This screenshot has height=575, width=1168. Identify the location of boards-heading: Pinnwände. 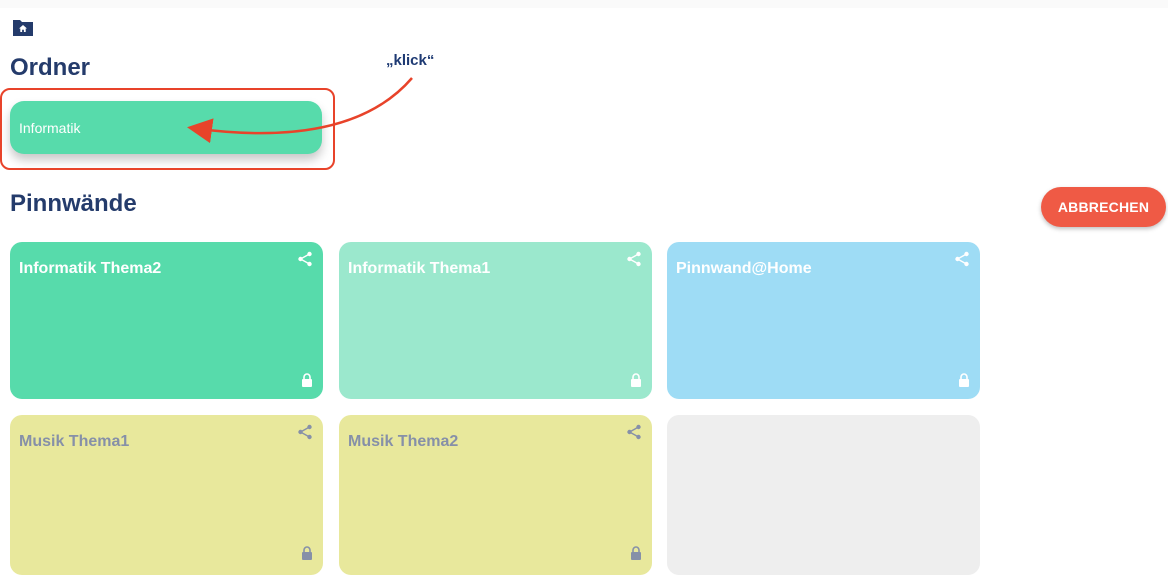
(73, 203).